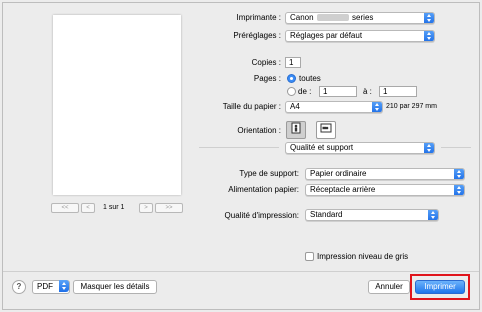 The width and height of the screenshot is (482, 312). I want to click on copies-input: 1, so click(293, 62).